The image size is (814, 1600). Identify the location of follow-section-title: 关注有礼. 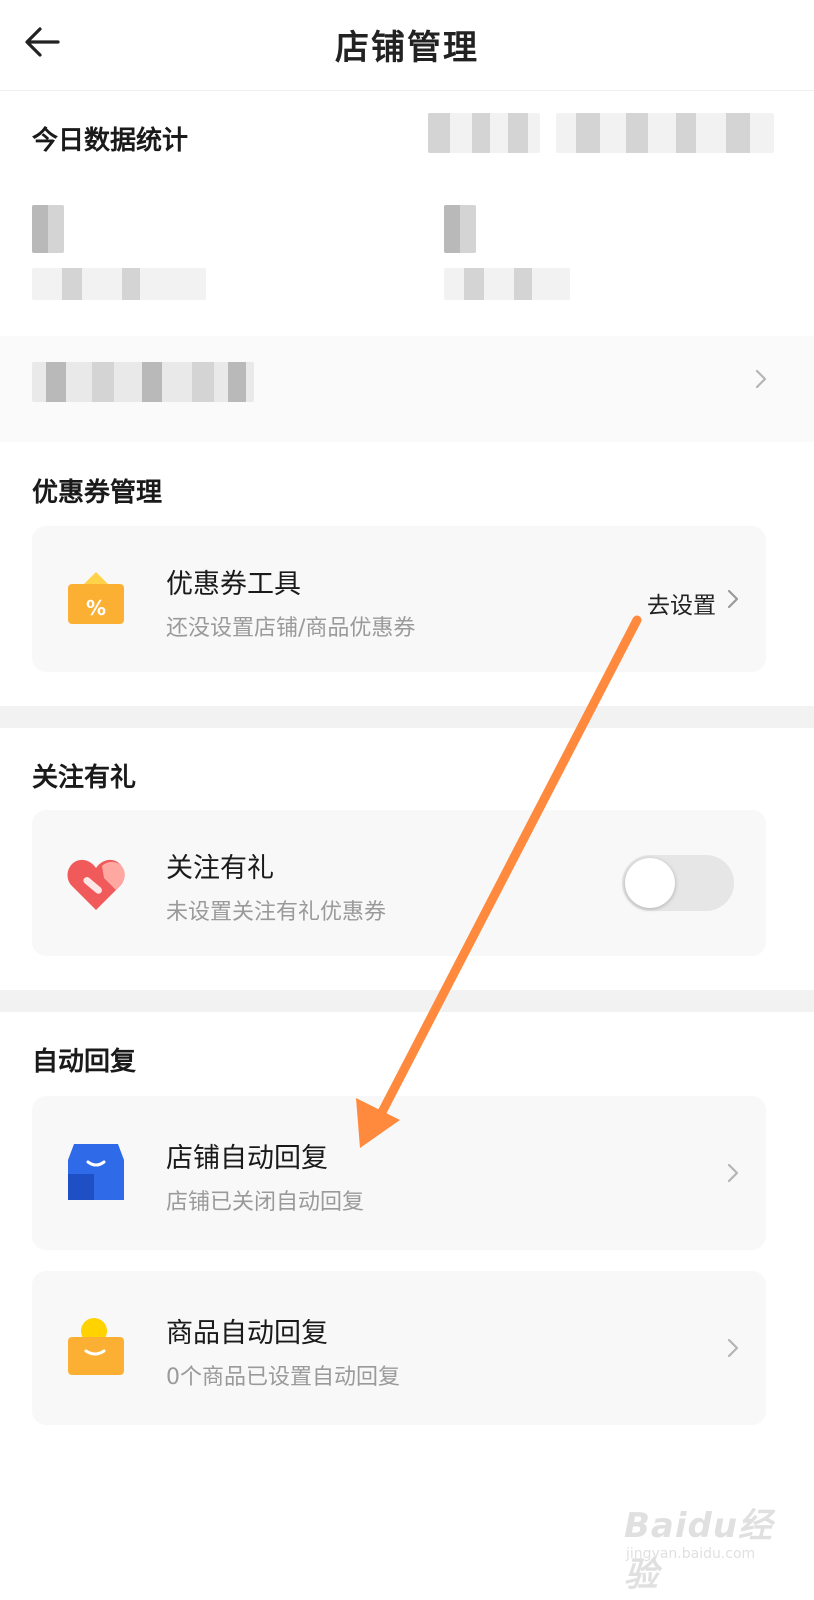
(84, 778).